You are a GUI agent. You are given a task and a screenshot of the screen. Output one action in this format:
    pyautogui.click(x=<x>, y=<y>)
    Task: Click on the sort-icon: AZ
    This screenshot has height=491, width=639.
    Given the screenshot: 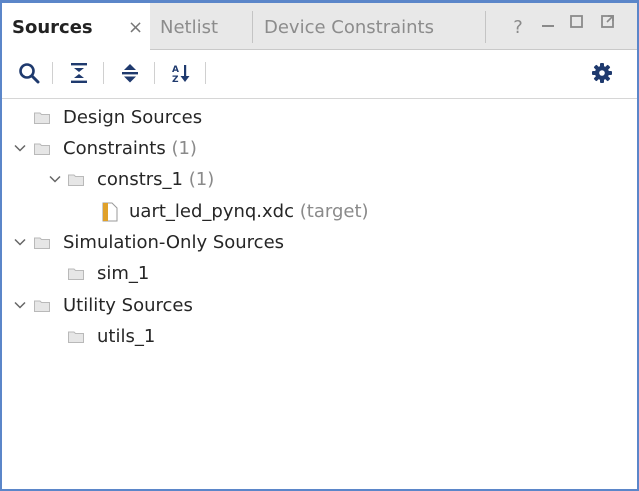 What is the action you would take?
    pyautogui.click(x=181, y=73)
    